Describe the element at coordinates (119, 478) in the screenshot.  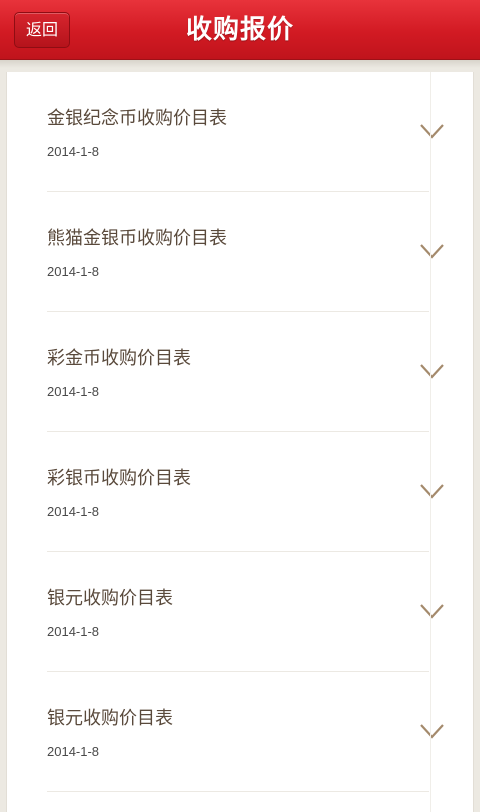
I see `item-title: 彩银币收购价目表` at that location.